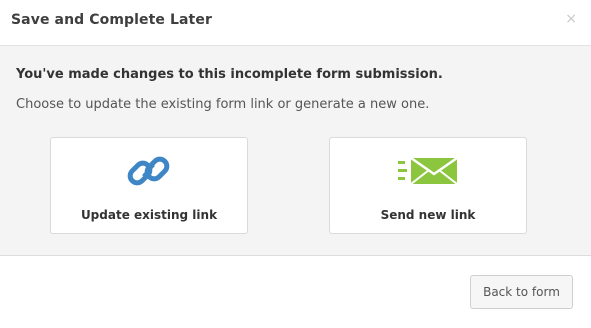  I want to click on dialog-header: Save and Complete Later ×, so click(295, 23).